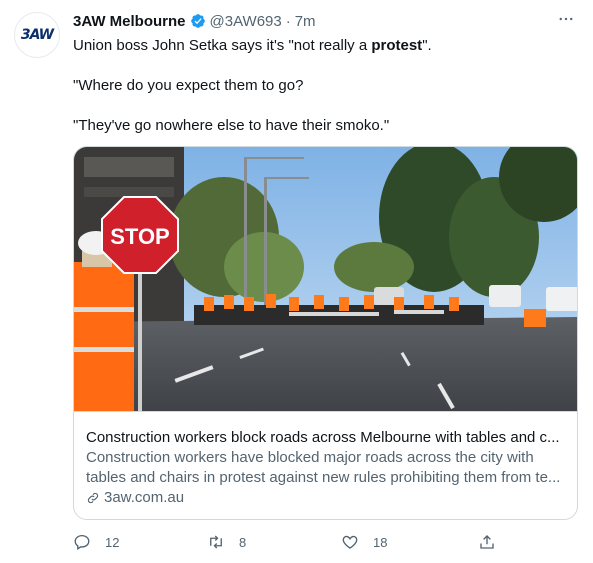 This screenshot has width=593, height=563. Describe the element at coordinates (246, 21) in the screenshot. I see `author-handle: @3AW693` at that location.